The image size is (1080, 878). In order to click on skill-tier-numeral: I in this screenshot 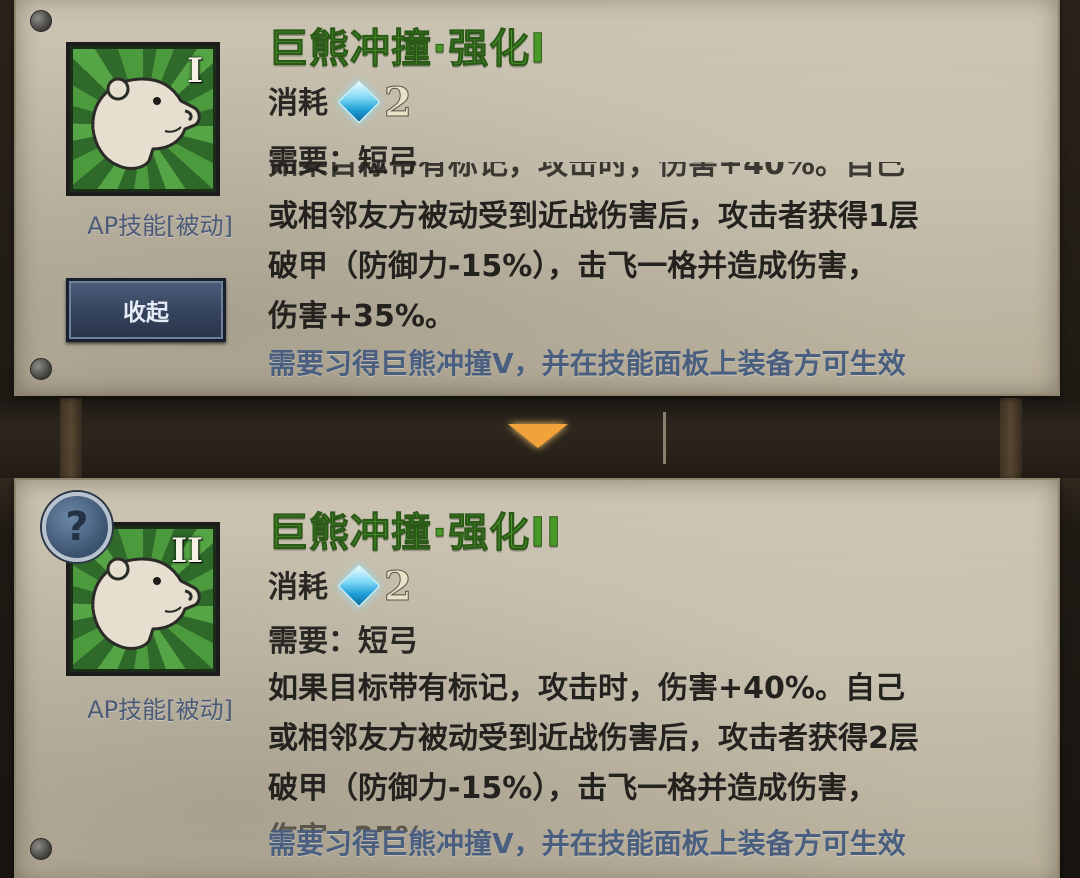, I will do `click(195, 71)`.